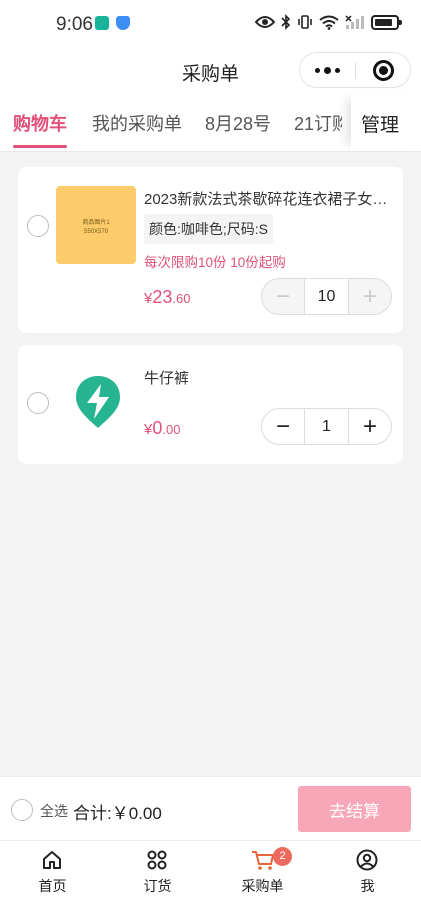  I want to click on quantity-value: 1, so click(326, 426).